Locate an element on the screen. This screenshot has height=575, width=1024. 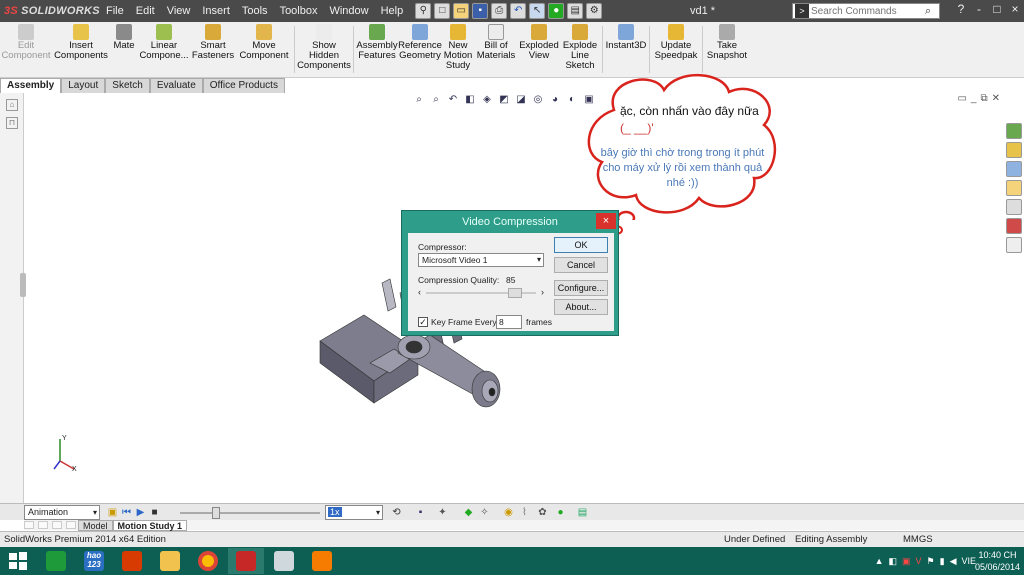
taskbar-player-app is located at coordinates (322, 561).